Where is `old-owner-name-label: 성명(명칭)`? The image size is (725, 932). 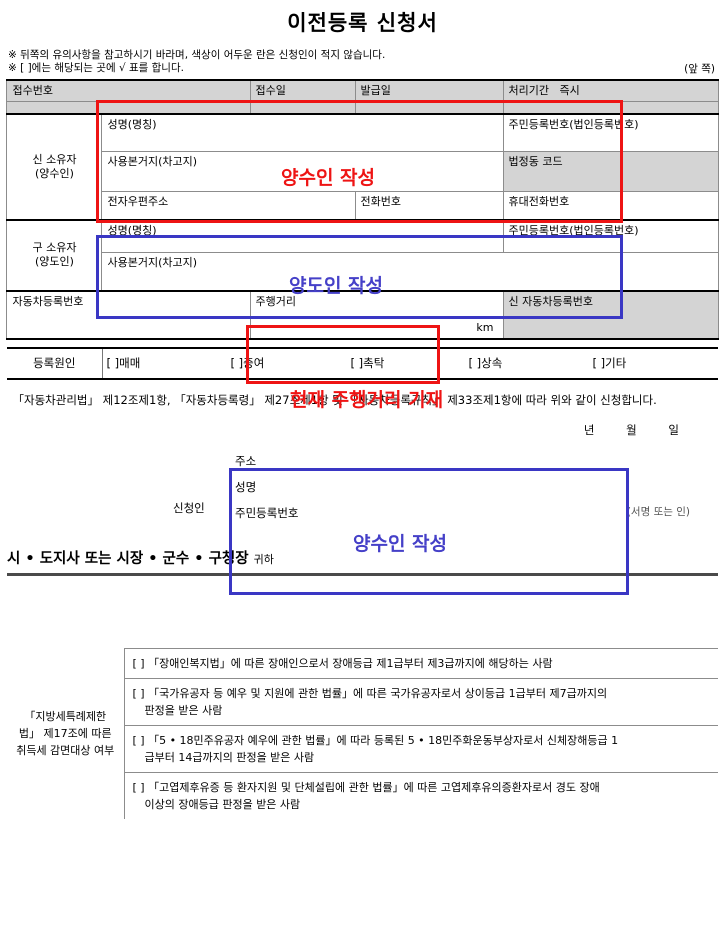 old-owner-name-label: 성명(명칭) is located at coordinates (132, 230).